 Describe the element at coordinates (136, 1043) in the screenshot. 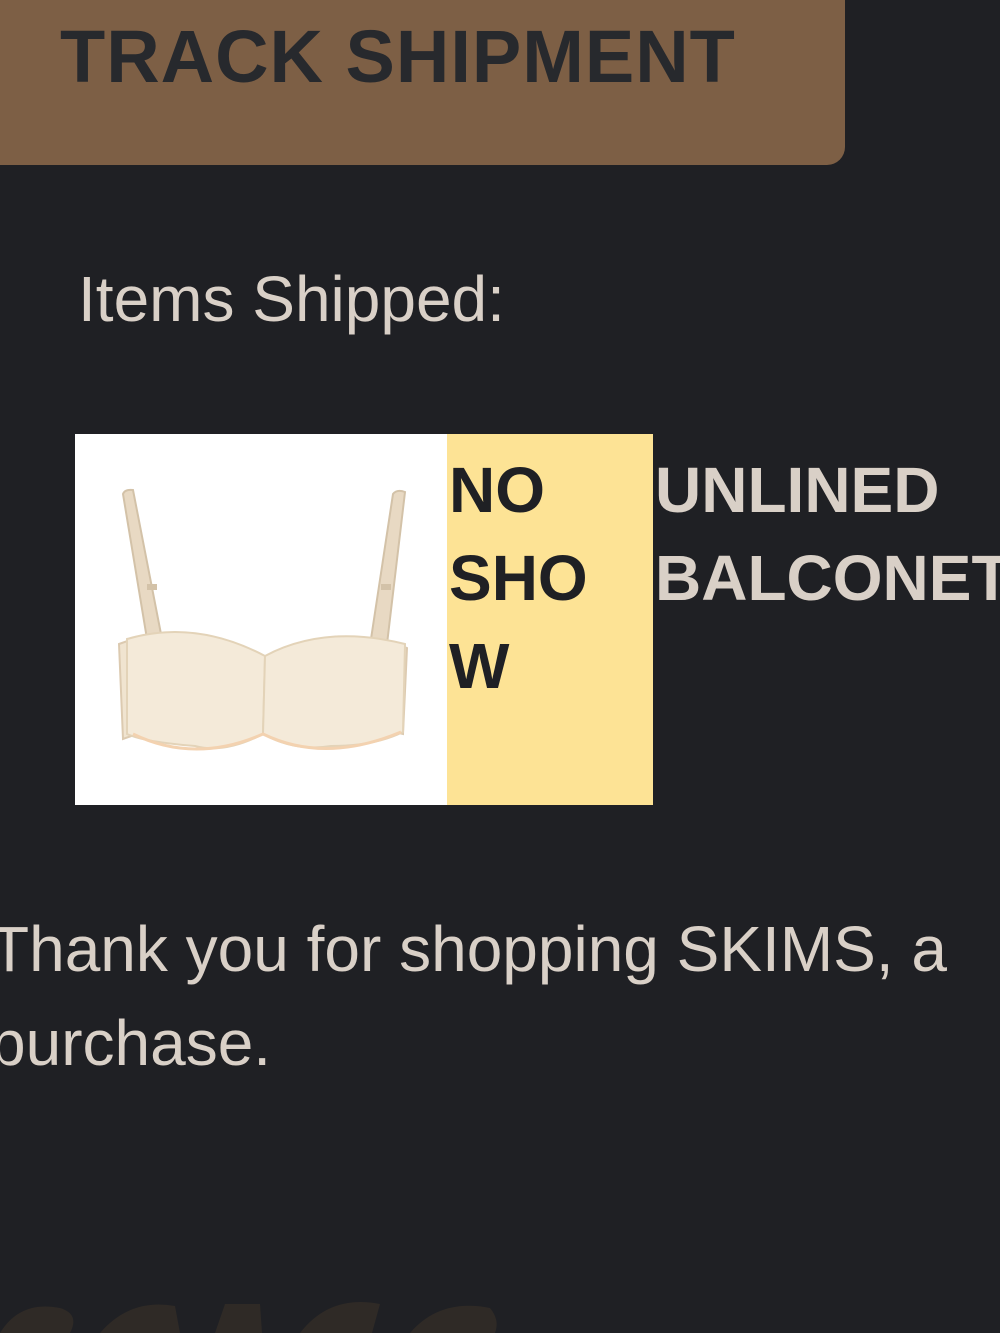

I see `thank-you-line-2: purchase.` at that location.